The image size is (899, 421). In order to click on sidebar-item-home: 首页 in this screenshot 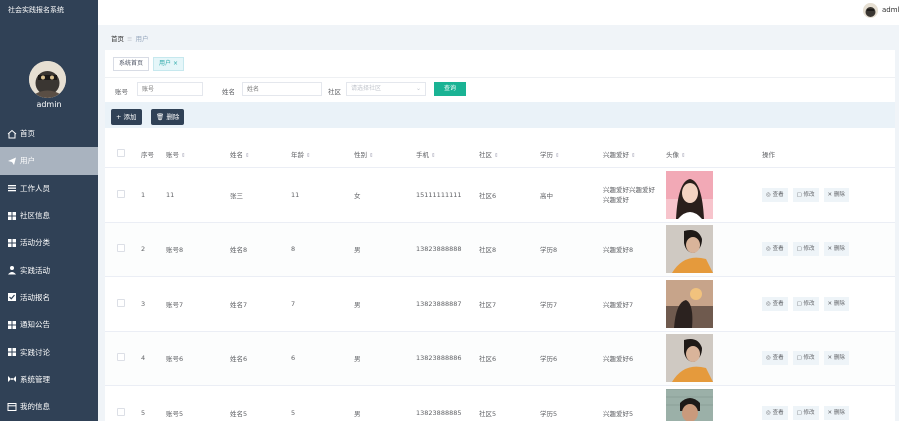, I will do `click(49, 133)`.